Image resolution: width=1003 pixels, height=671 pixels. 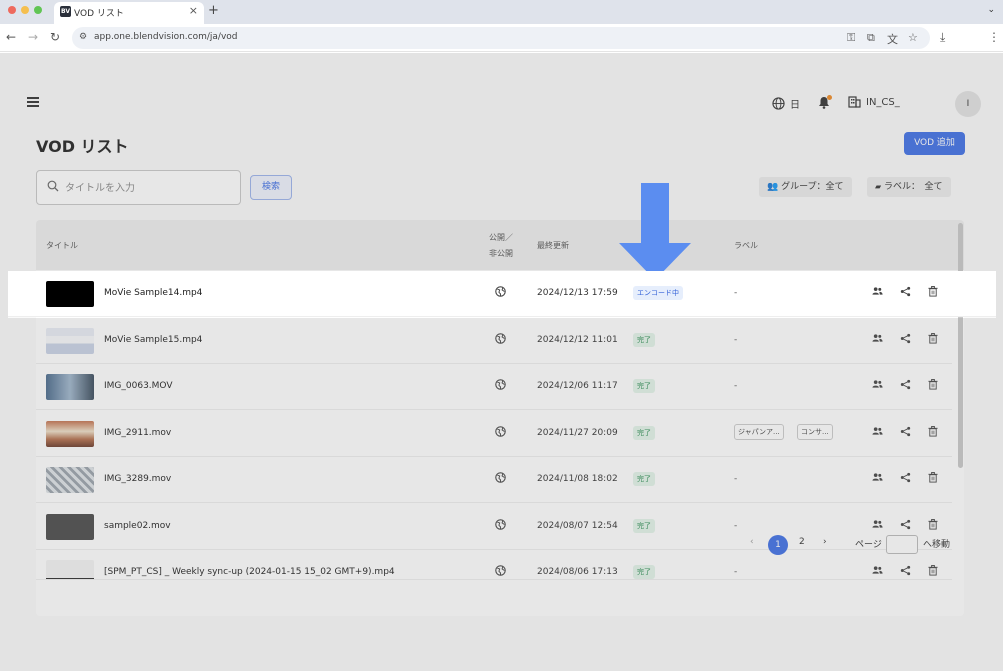 What do you see at coordinates (805, 187) in the screenshot?
I see `group-filter-button: 👥 グループ：全て` at bounding box center [805, 187].